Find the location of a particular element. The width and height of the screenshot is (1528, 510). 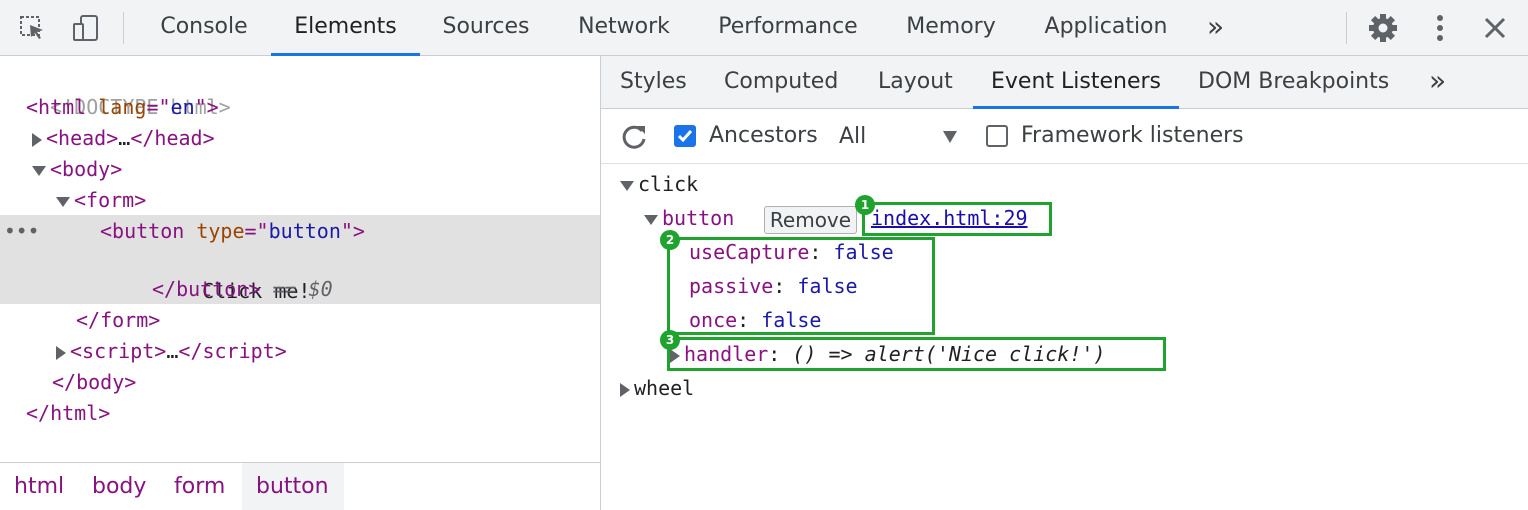

framework-listeners-checkbox is located at coordinates (997, 136).